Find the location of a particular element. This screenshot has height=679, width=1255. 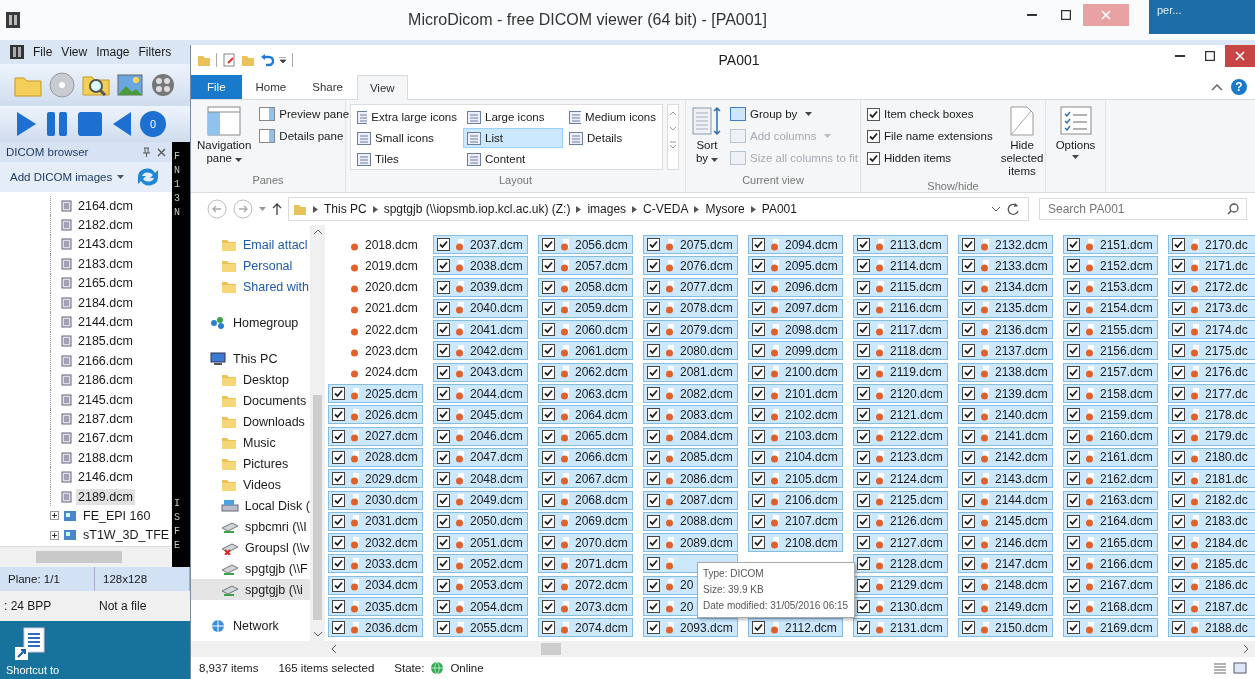

file-item: 2184.dc is located at coordinates (1211, 543).